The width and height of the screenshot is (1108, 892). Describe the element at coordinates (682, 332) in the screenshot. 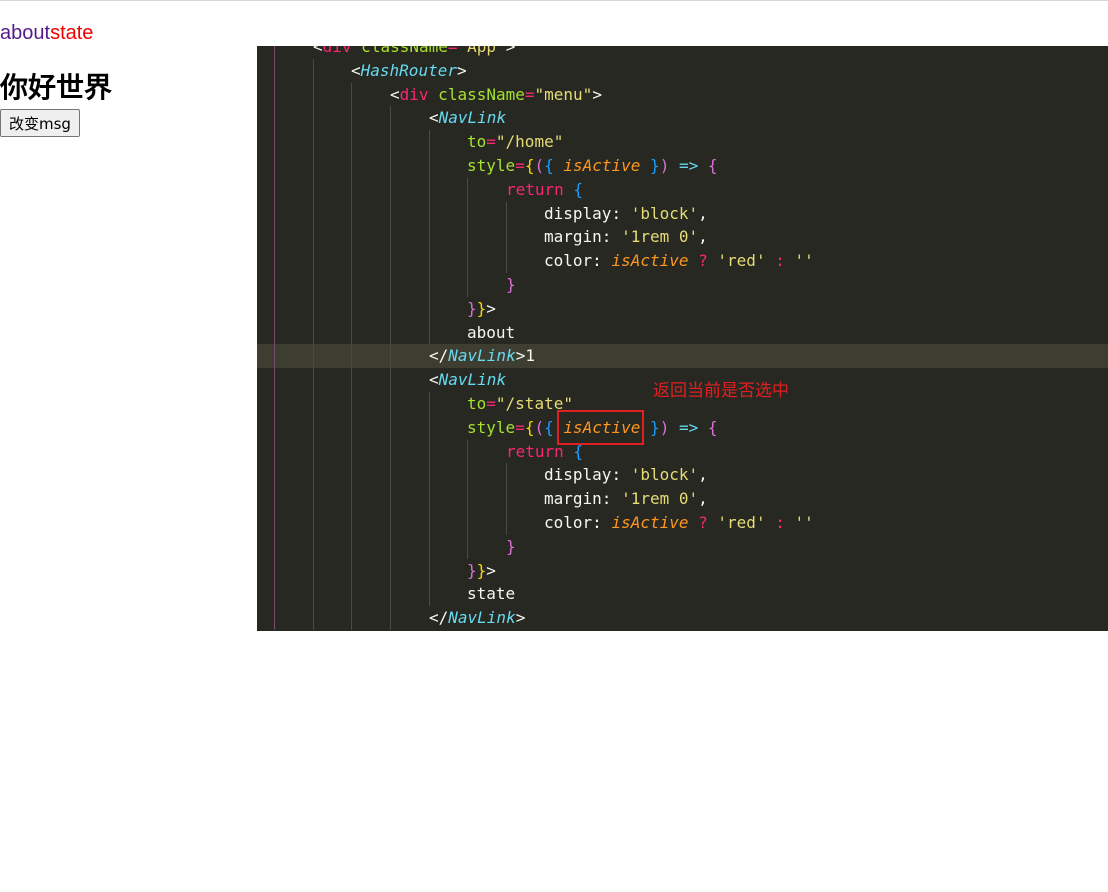

I see `code-line: about` at that location.